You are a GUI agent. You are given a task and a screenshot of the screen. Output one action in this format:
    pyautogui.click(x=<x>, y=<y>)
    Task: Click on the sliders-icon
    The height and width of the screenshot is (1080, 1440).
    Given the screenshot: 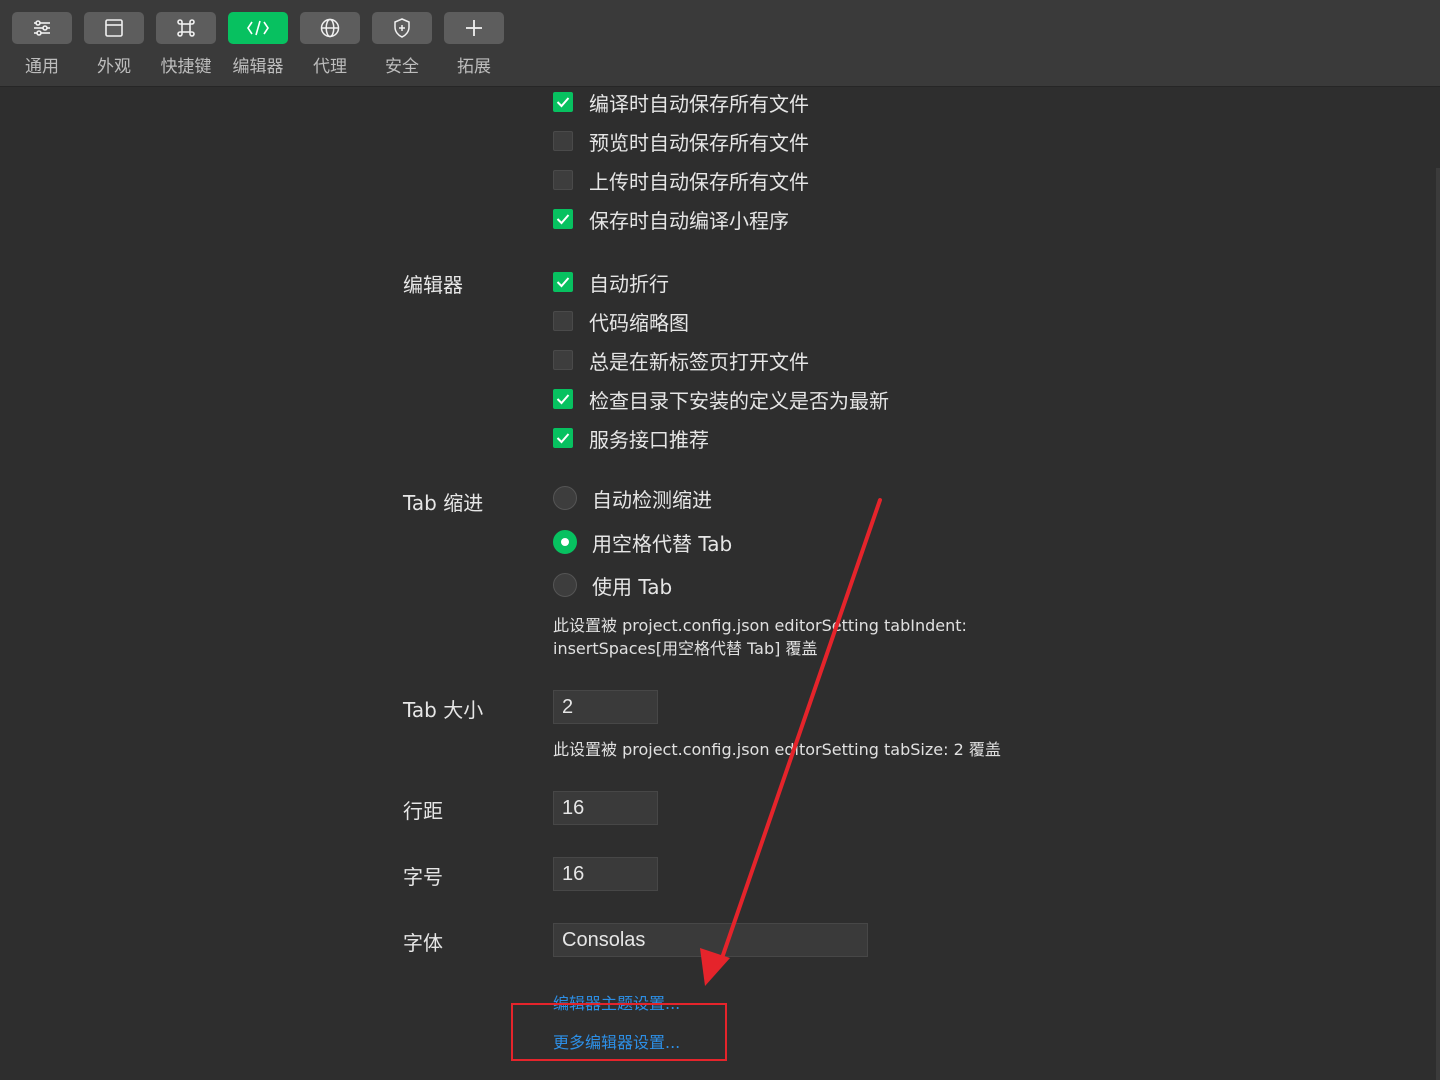 What is the action you would take?
    pyautogui.click(x=42, y=28)
    